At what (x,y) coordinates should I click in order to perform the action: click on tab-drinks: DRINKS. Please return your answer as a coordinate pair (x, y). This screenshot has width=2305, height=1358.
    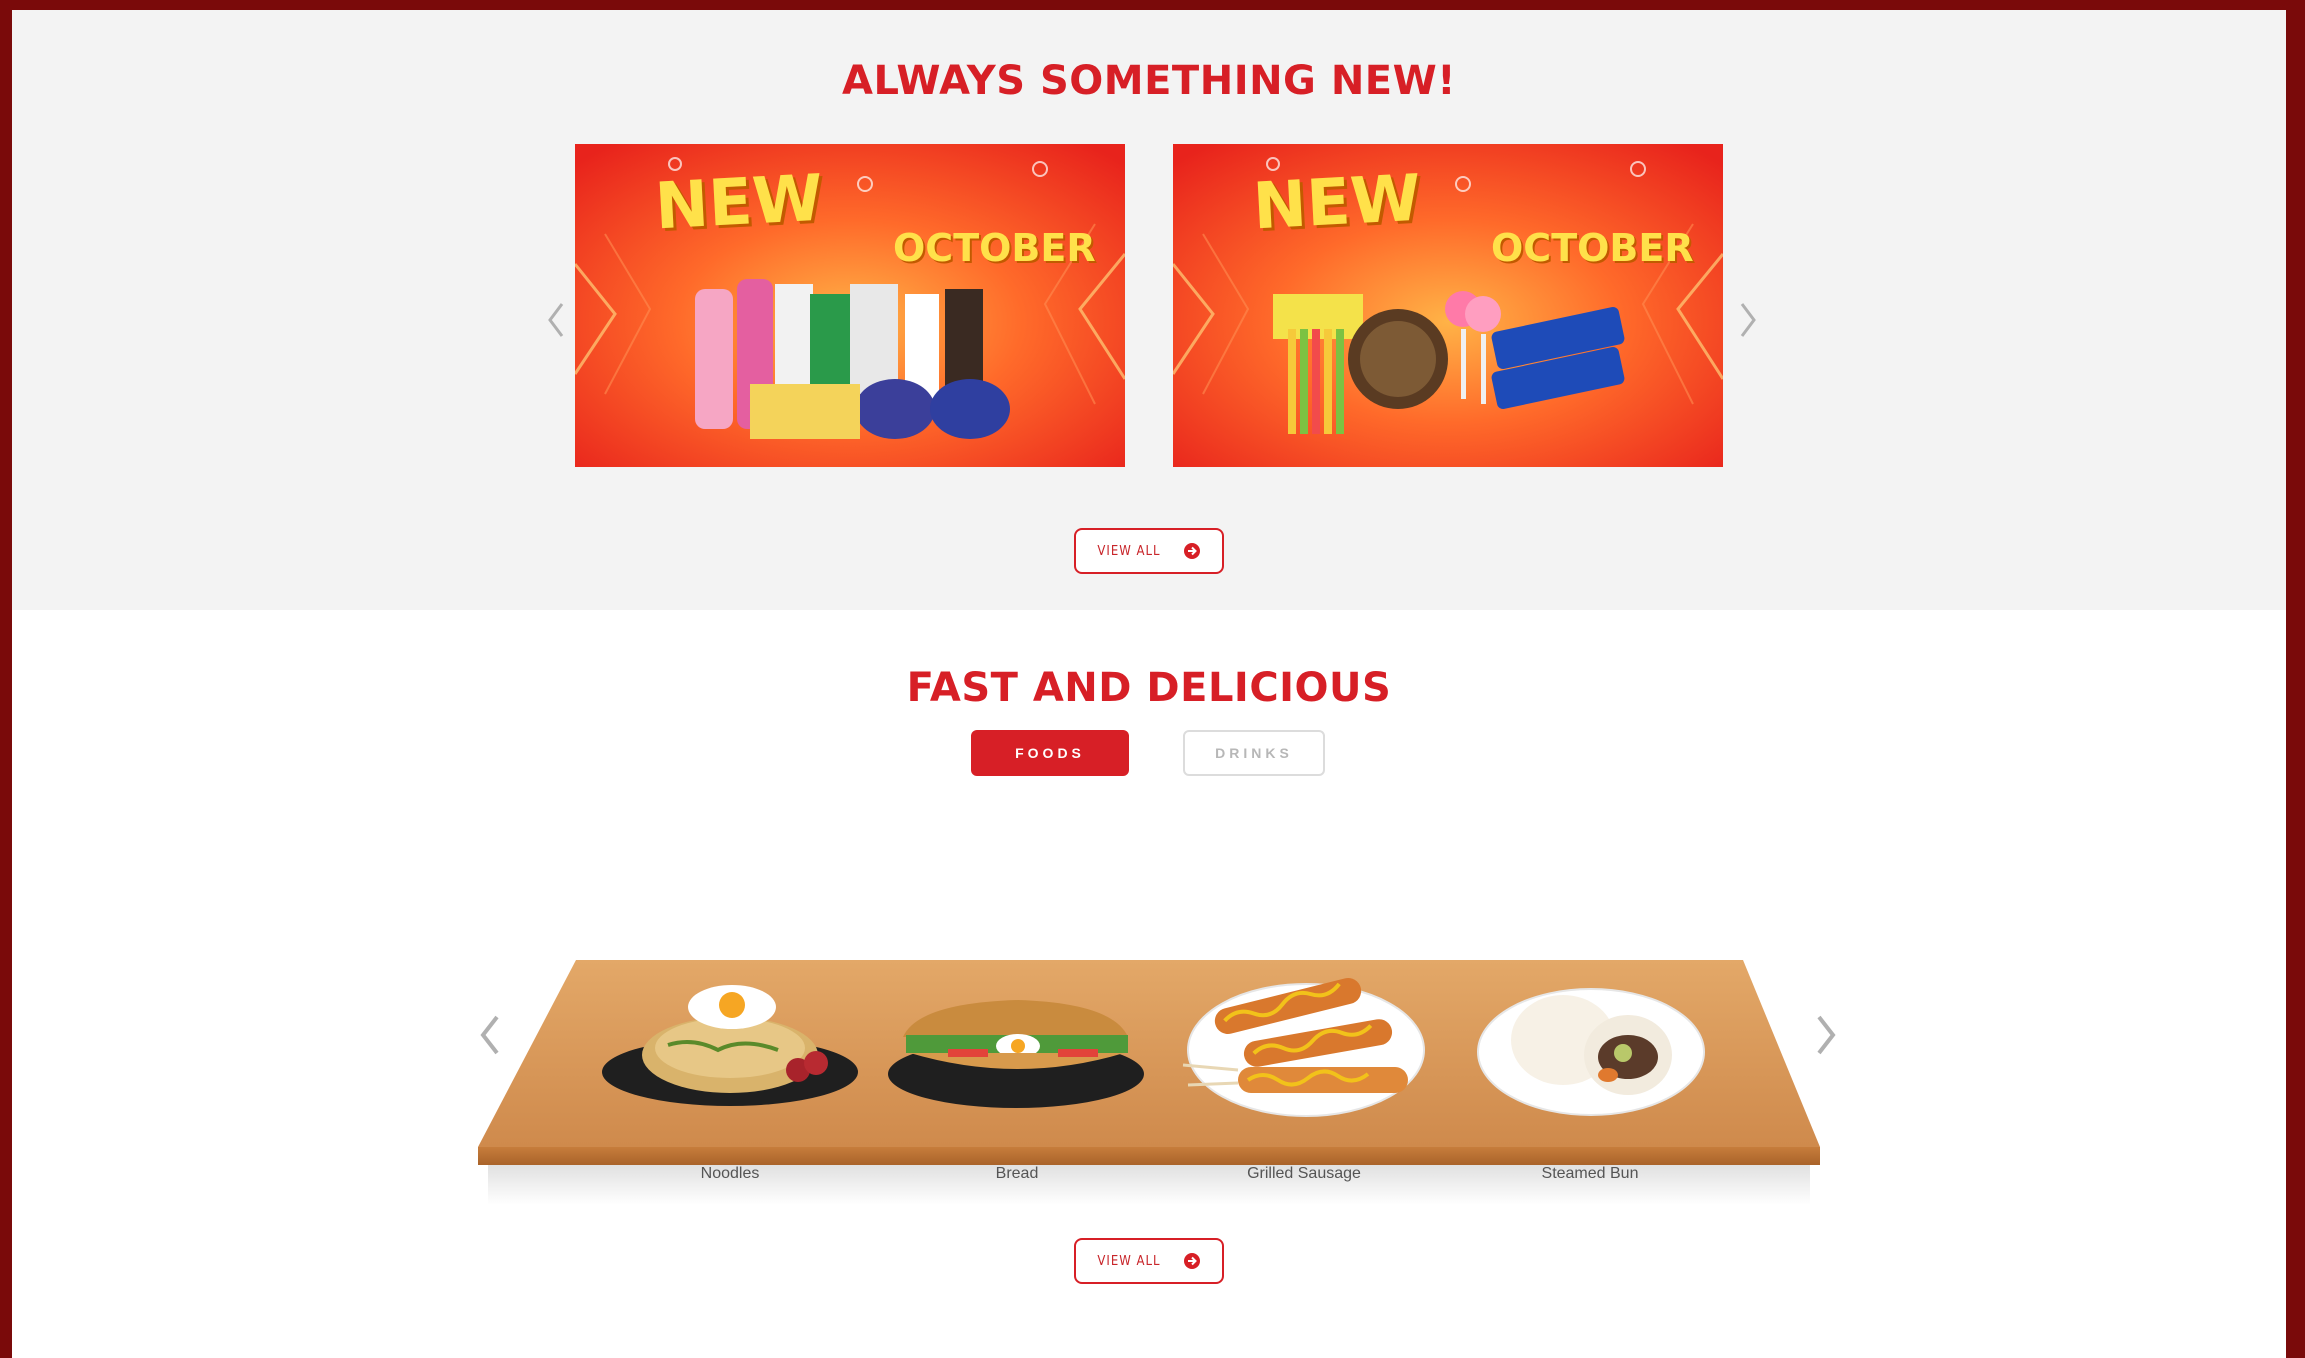
    Looking at the image, I should click on (1254, 753).